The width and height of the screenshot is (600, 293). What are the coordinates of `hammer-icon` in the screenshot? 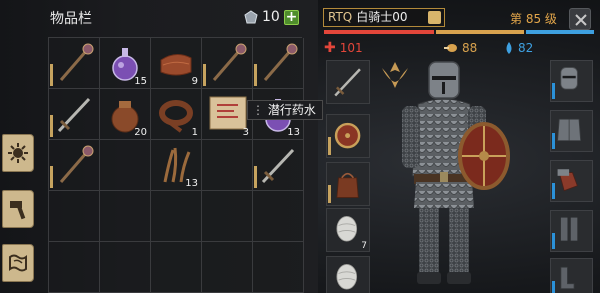 It's located at (18, 210).